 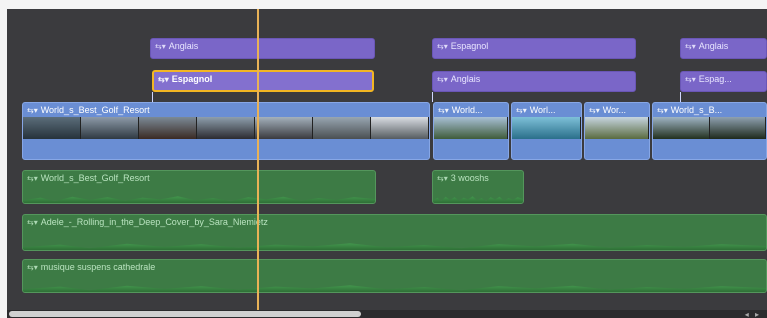 What do you see at coordinates (753, 314) in the screenshot?
I see `zoom-arrows-icon: ◂ ▸` at bounding box center [753, 314].